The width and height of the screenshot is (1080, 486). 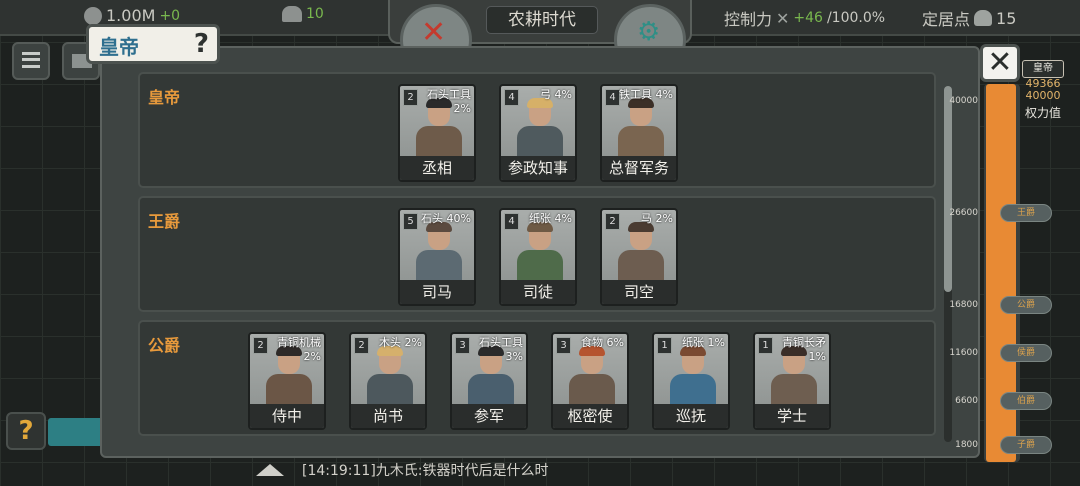 I want to click on era-title: 农耕时代, so click(x=542, y=20).